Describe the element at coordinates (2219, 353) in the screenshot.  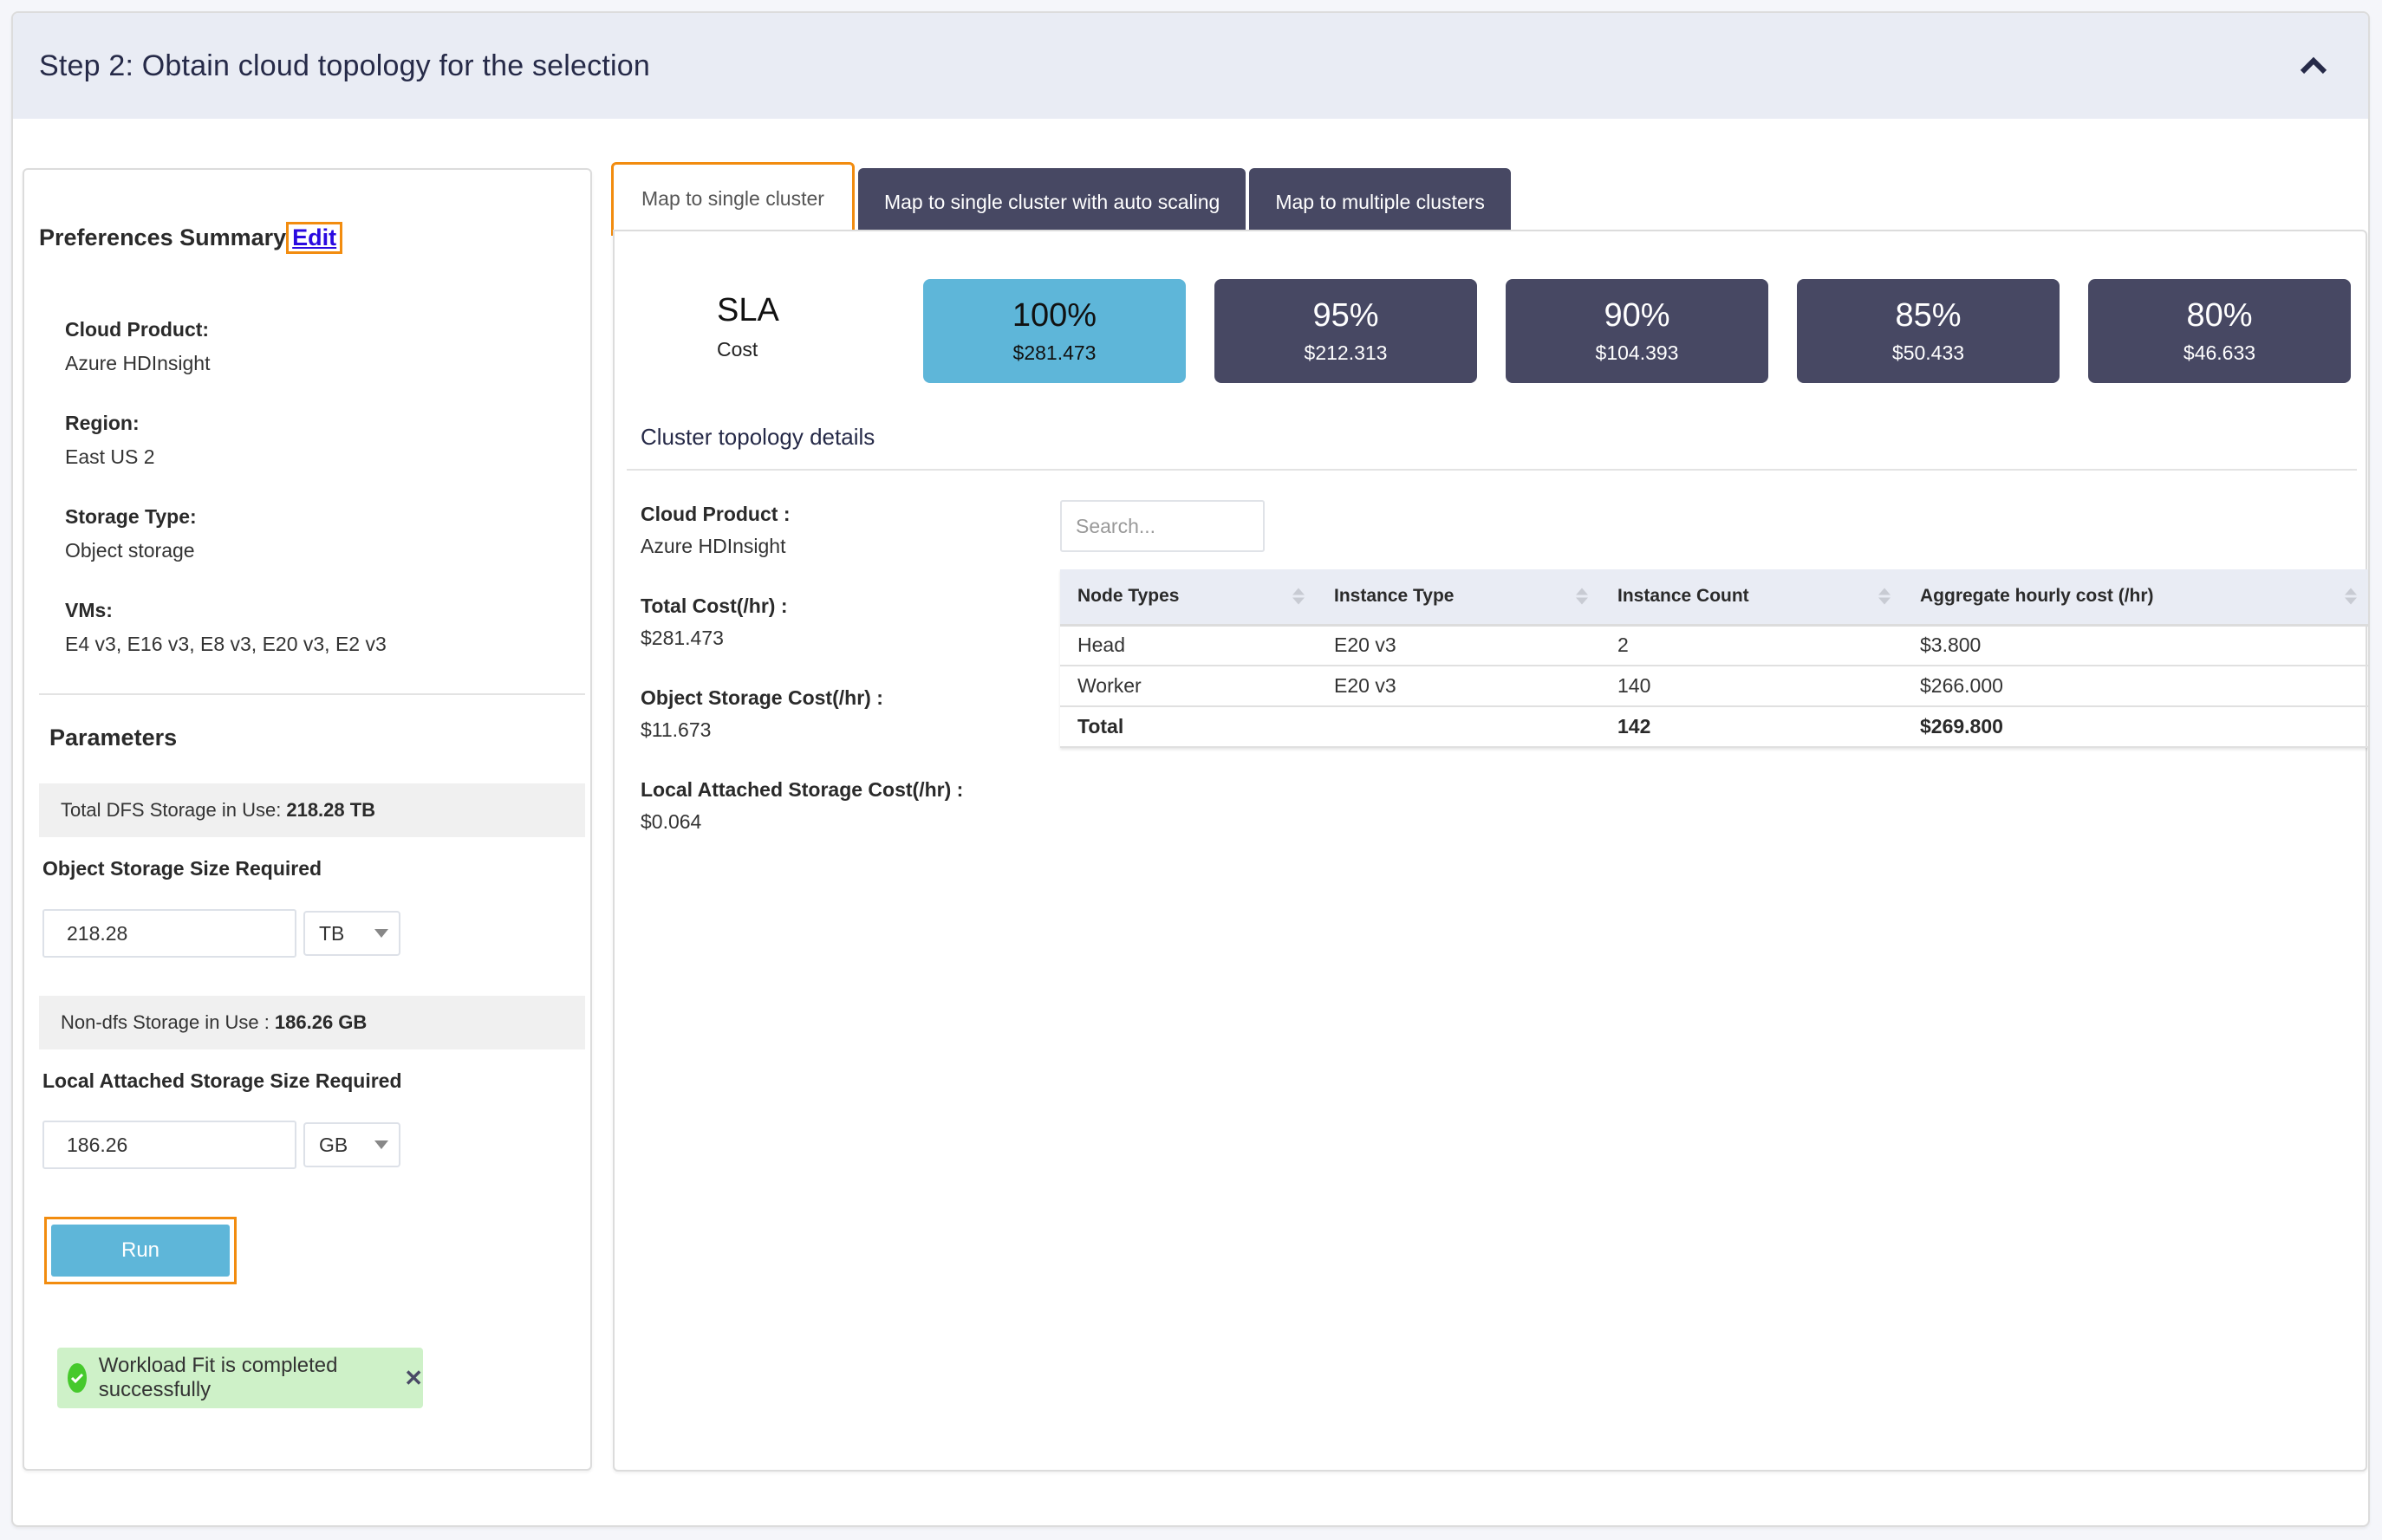
I see `sla-cost: $46.633` at that location.